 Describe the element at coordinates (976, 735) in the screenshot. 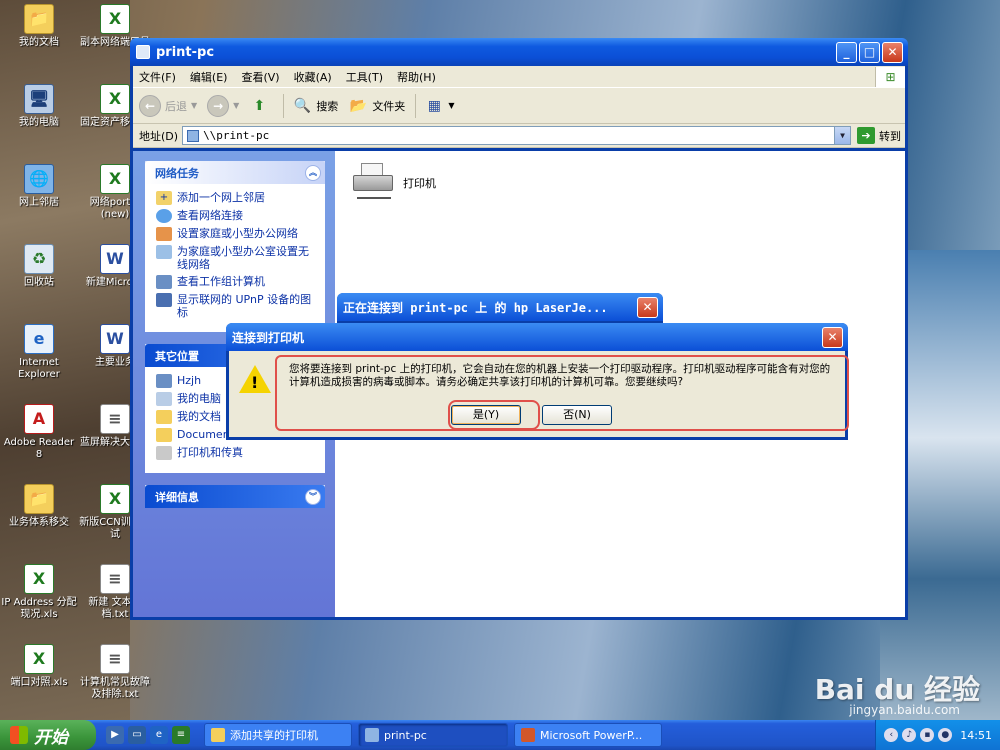

I see `clock: 14:51` at that location.